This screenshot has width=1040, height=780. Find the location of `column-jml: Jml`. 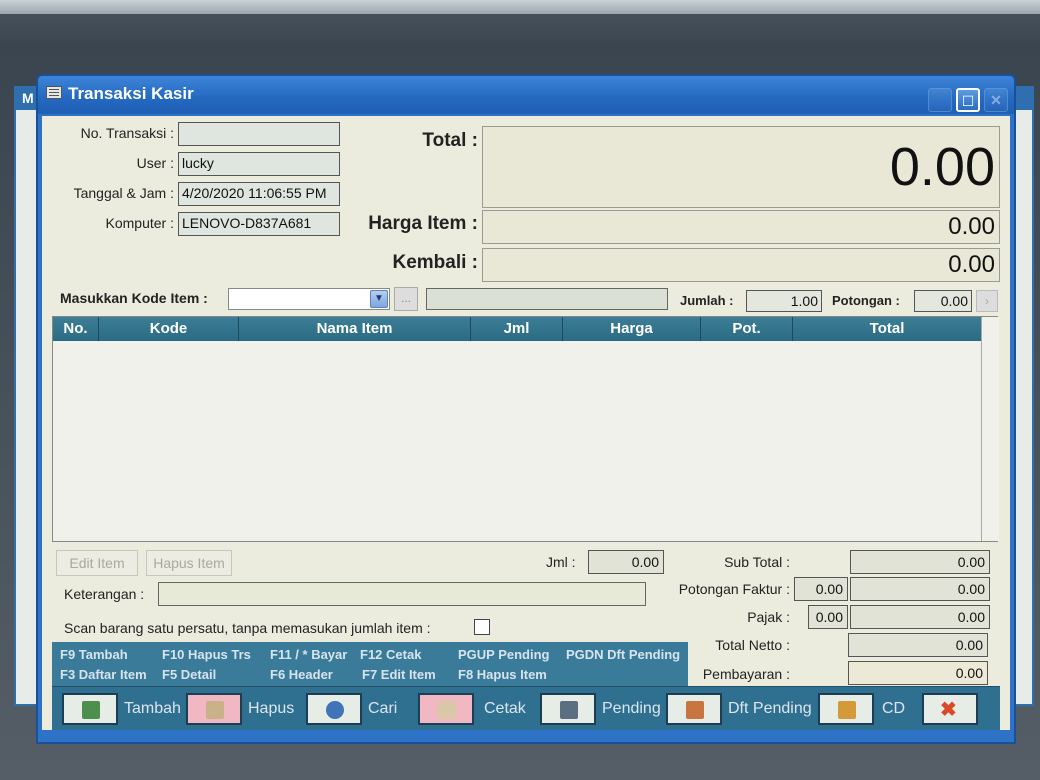

column-jml: Jml is located at coordinates (517, 329).